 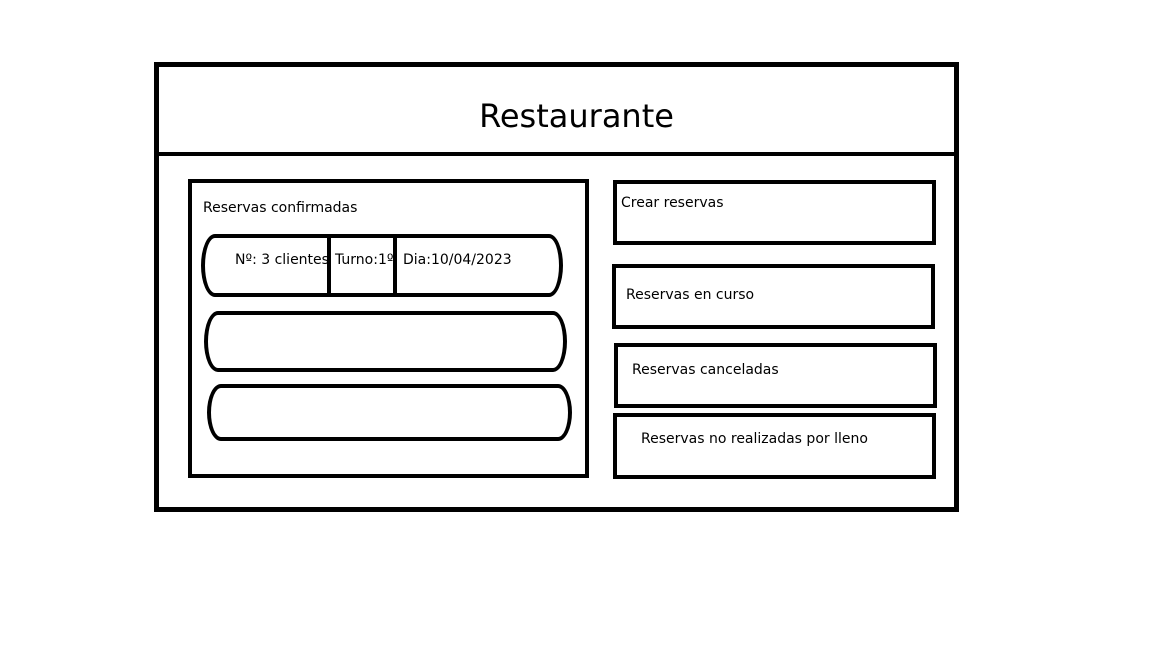 I want to click on create-reservation-label: Crear reservas, so click(x=672, y=203).